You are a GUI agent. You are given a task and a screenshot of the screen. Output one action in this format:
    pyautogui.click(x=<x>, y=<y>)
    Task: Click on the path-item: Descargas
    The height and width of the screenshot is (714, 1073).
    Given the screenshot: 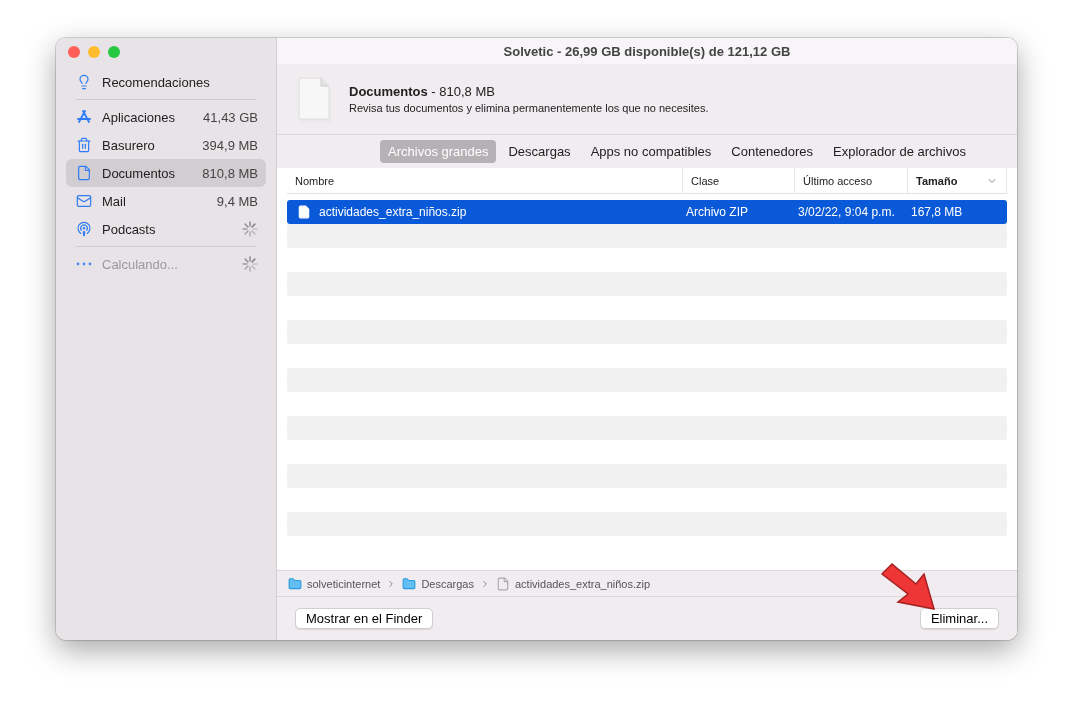 What is the action you would take?
    pyautogui.click(x=438, y=583)
    